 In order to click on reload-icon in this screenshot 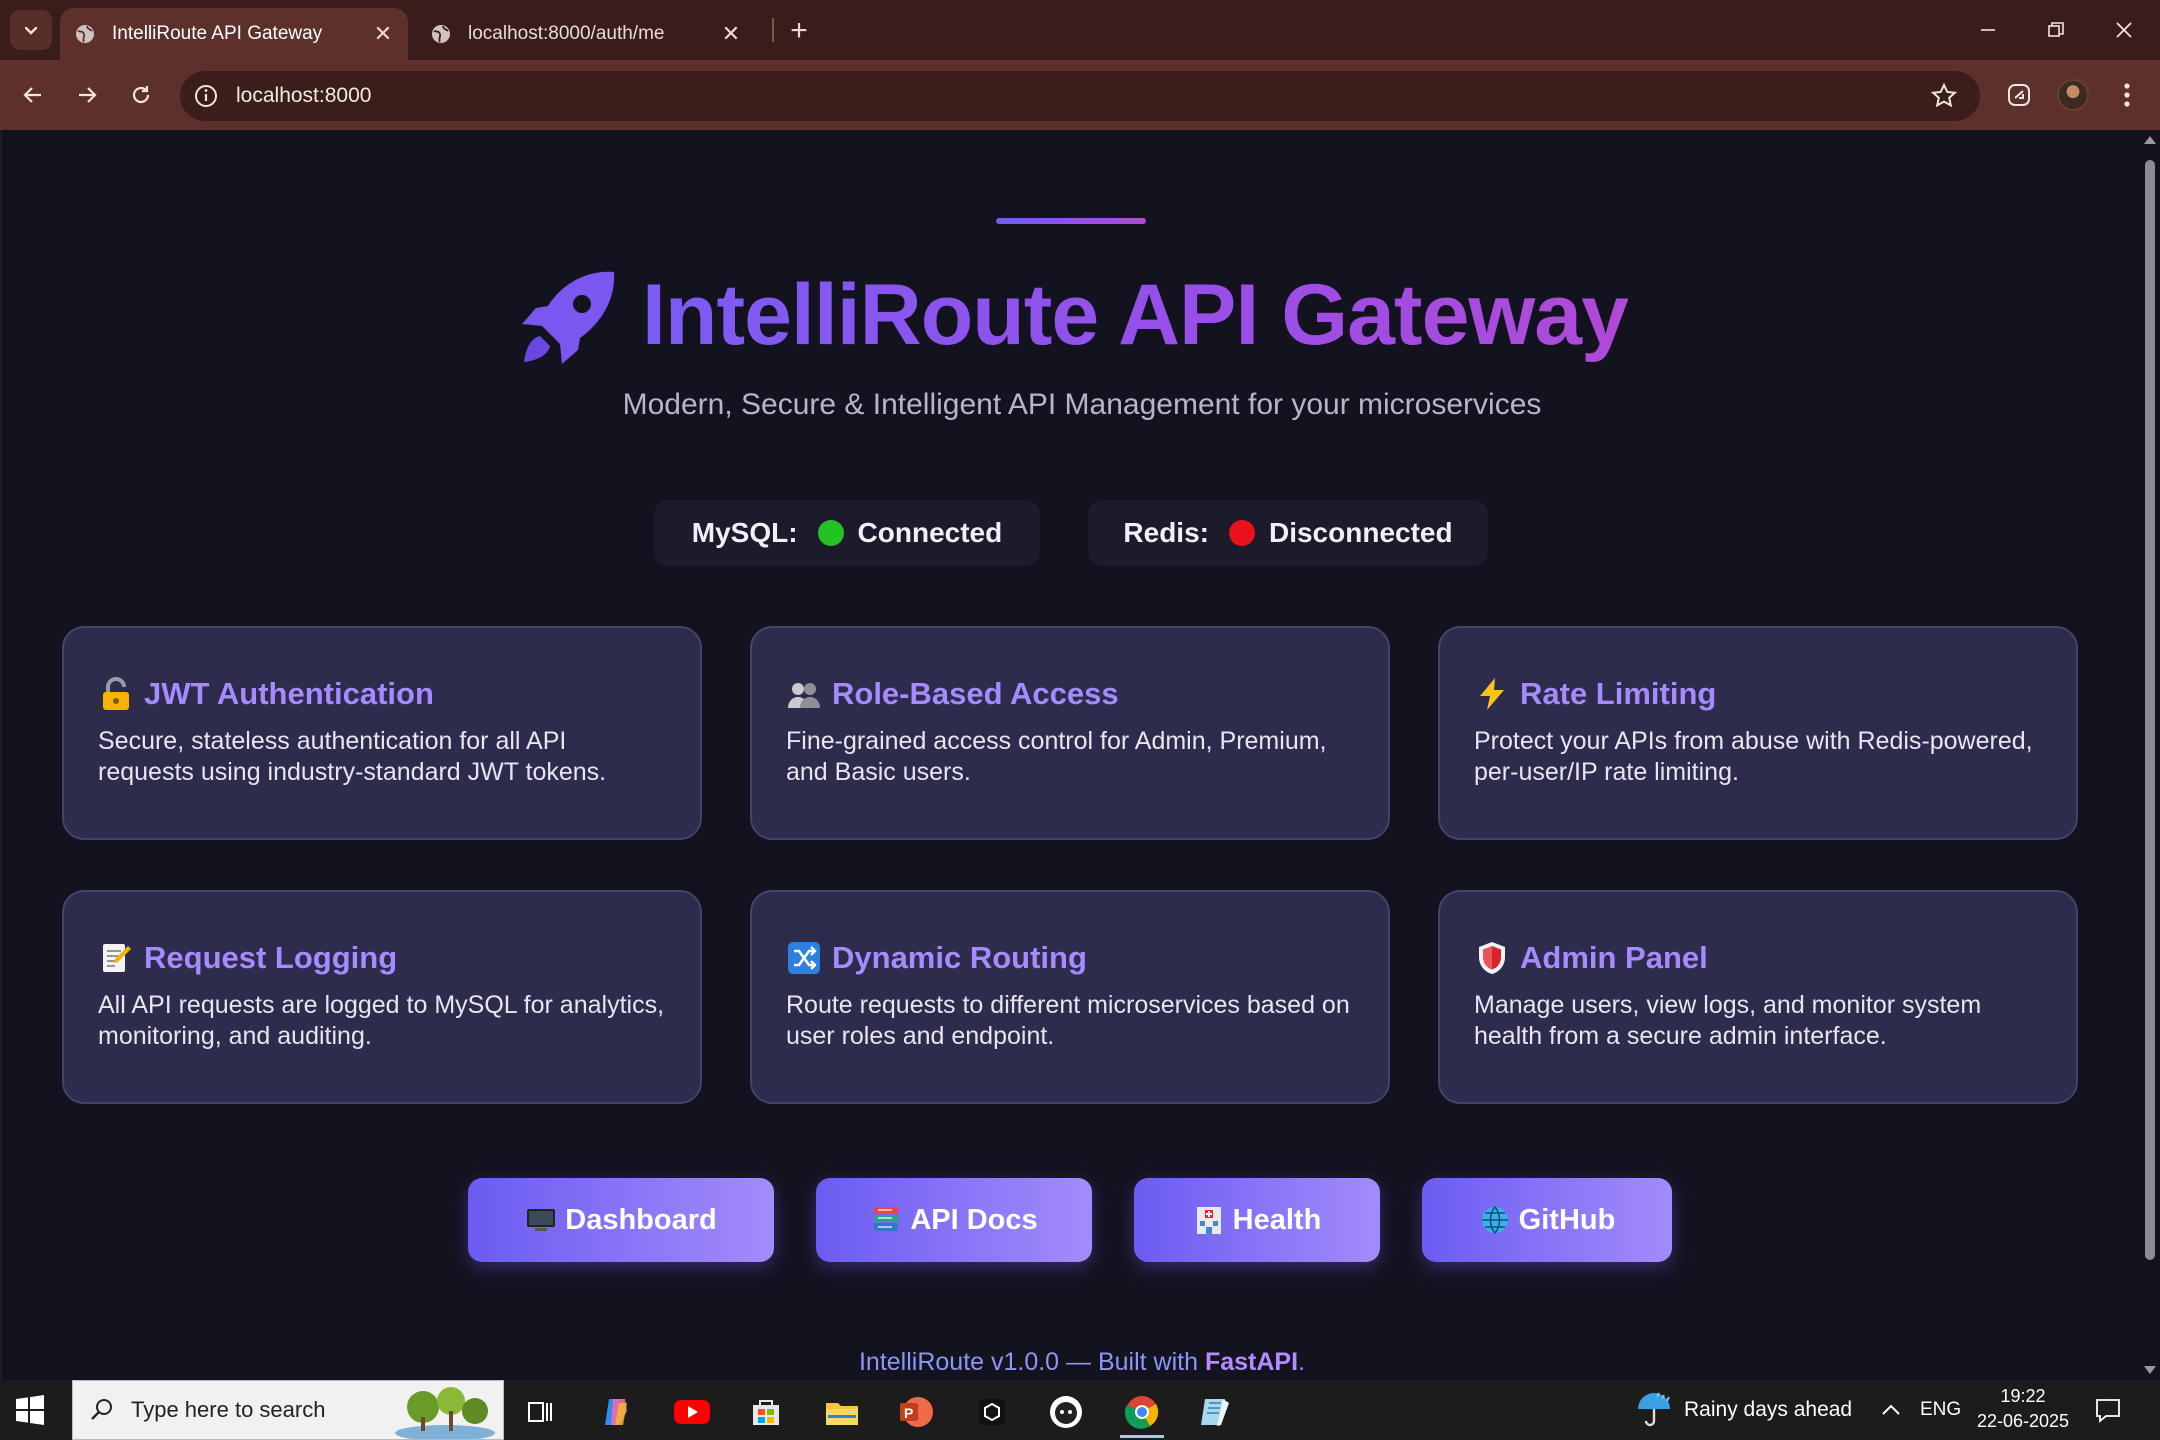, I will do `click(141, 95)`.